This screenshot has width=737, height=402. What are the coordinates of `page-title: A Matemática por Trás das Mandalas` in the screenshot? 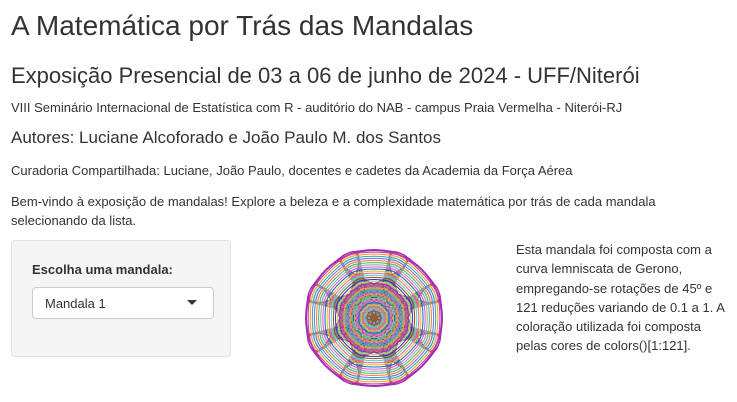 It's located at (242, 25).